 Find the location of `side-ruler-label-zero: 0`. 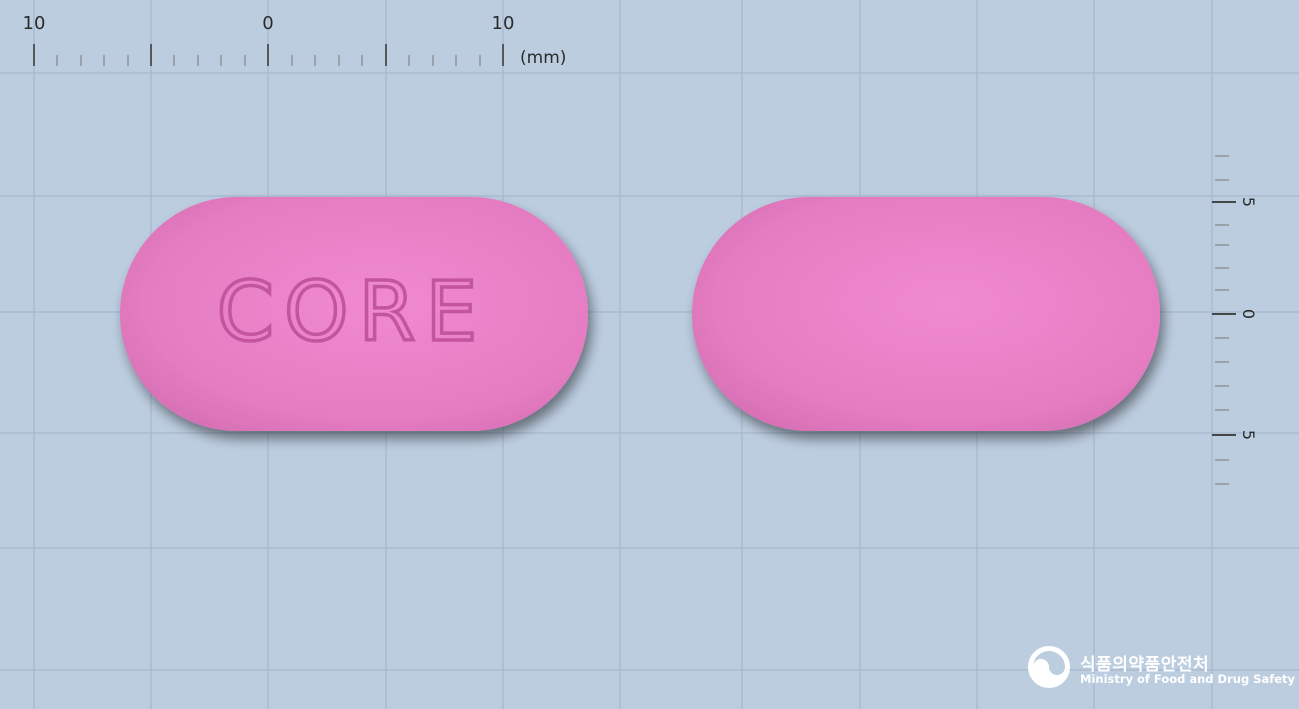

side-ruler-label-zero: 0 is located at coordinates (1248, 314).